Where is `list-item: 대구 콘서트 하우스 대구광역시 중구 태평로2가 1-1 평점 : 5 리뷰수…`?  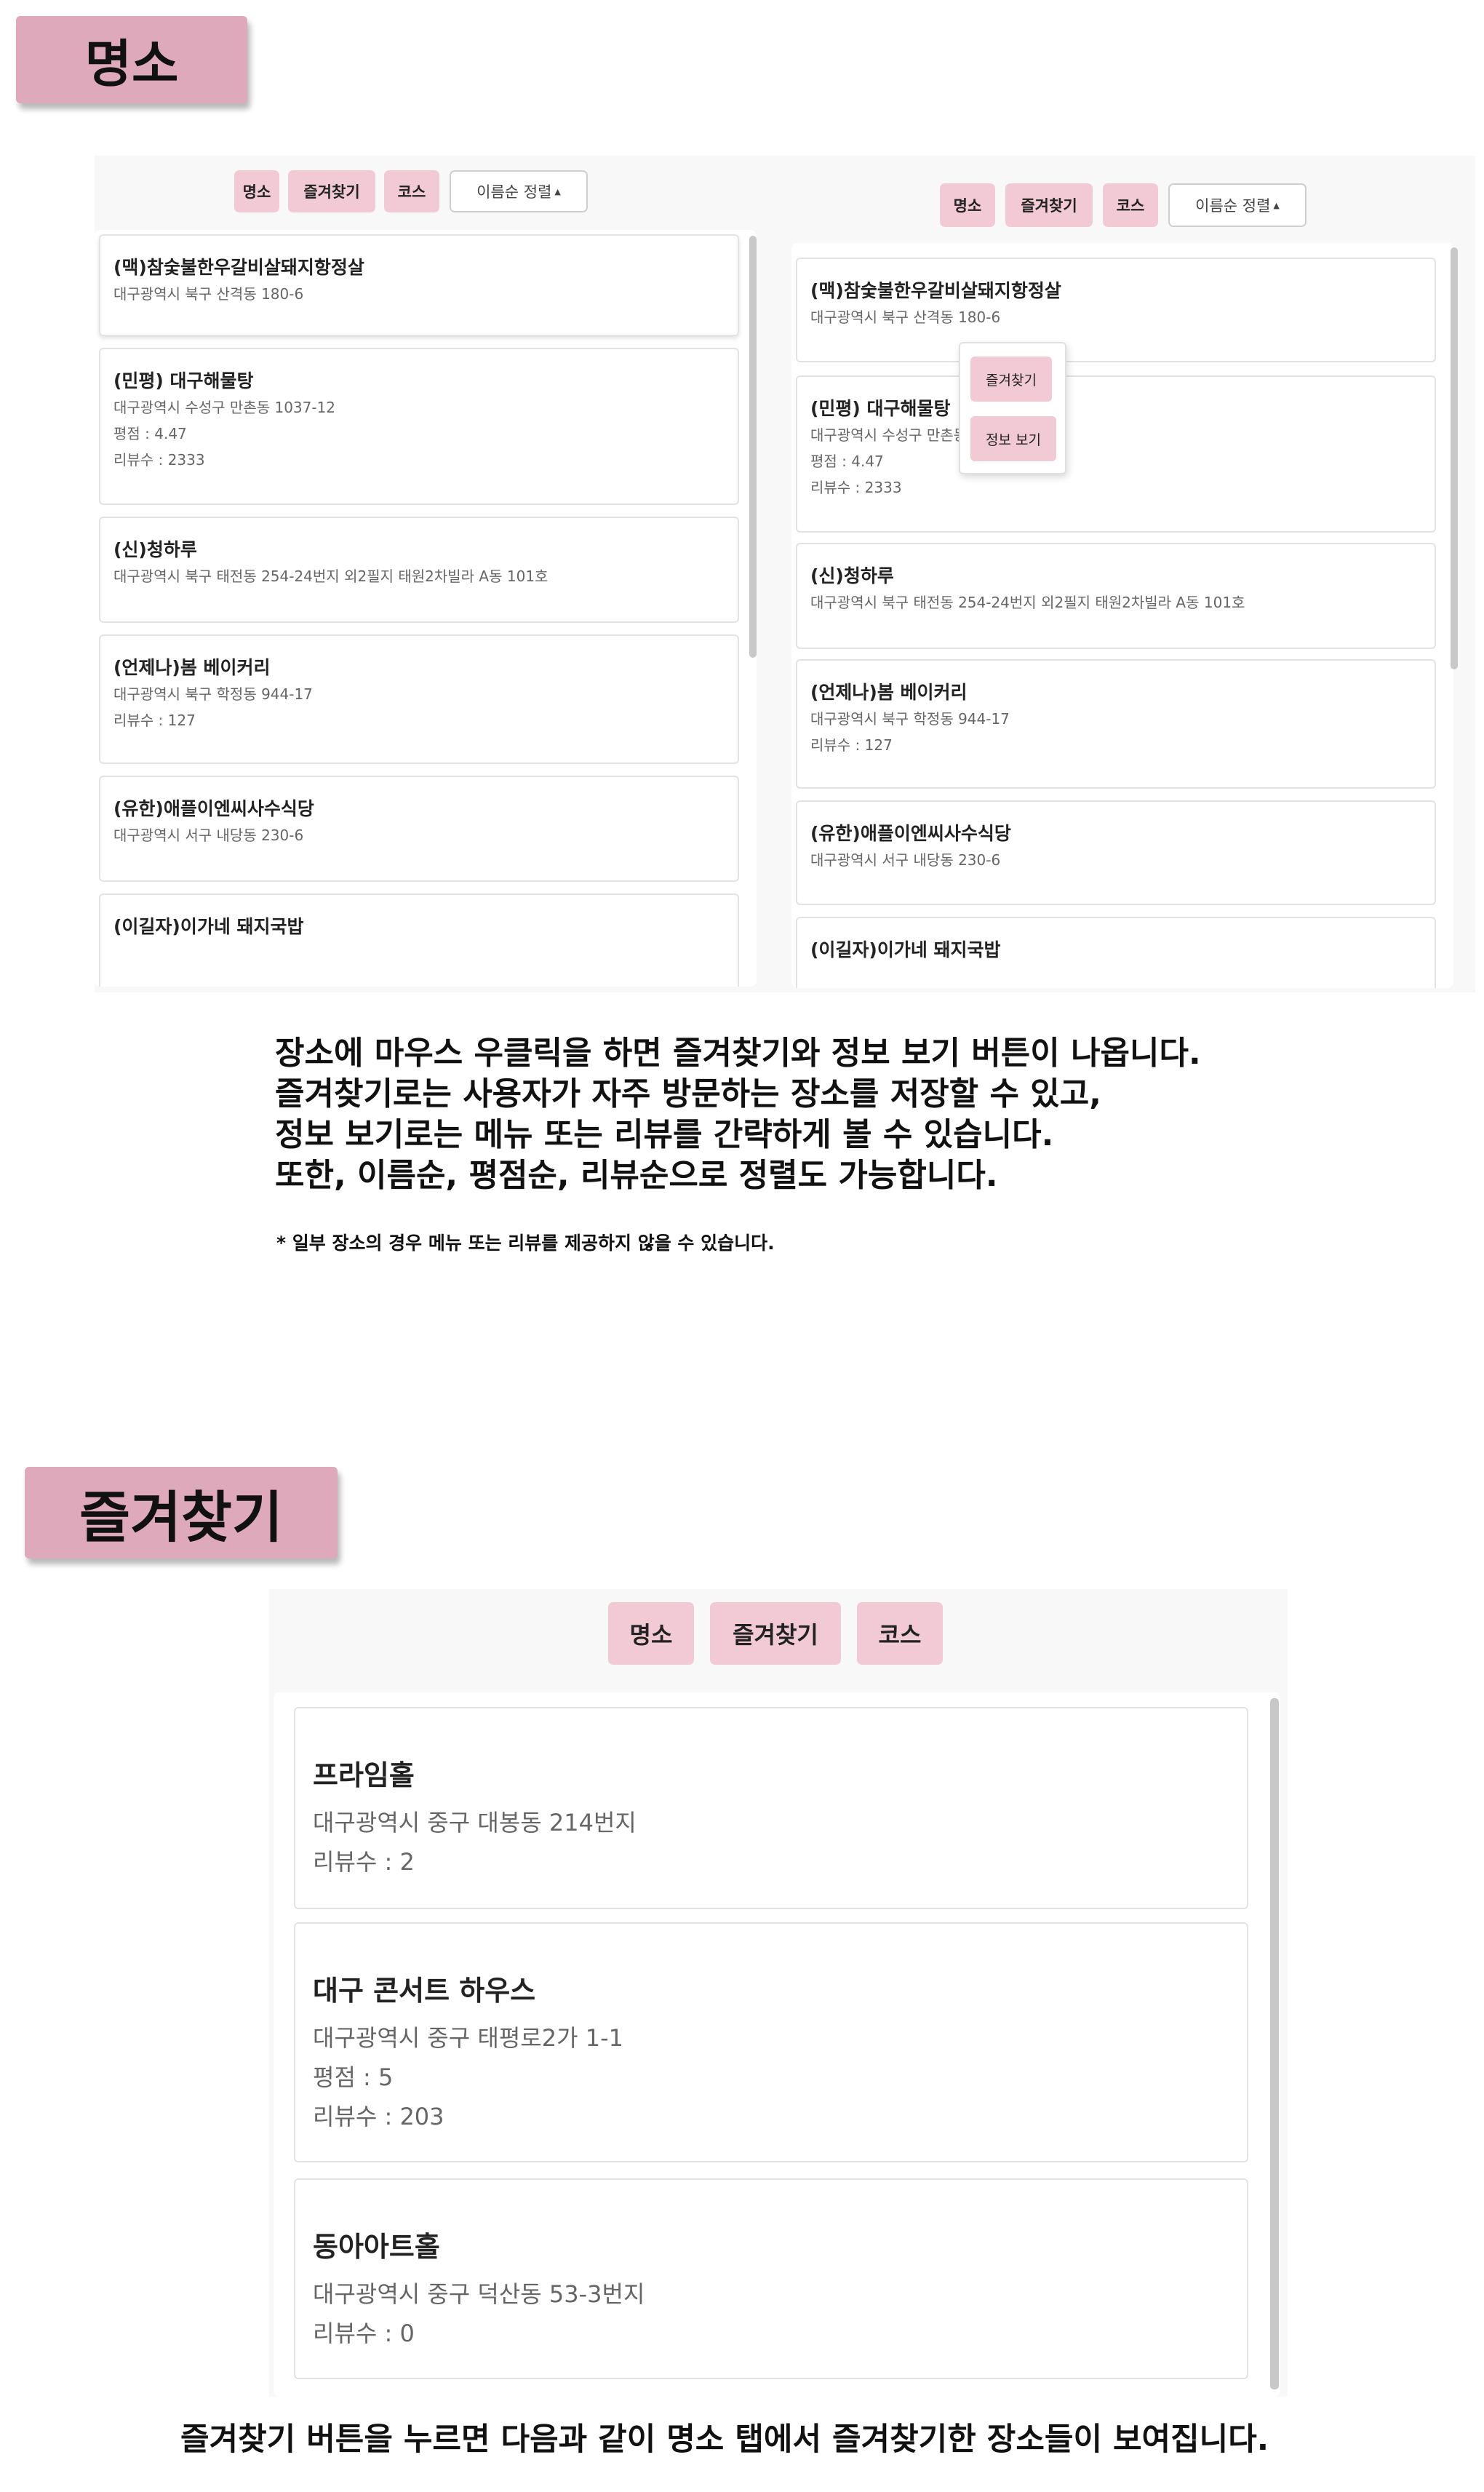
list-item: 대구 콘서트 하우스 대구광역시 중구 태평로2가 1-1 평점 : 5 리뷰수… is located at coordinates (771, 2042).